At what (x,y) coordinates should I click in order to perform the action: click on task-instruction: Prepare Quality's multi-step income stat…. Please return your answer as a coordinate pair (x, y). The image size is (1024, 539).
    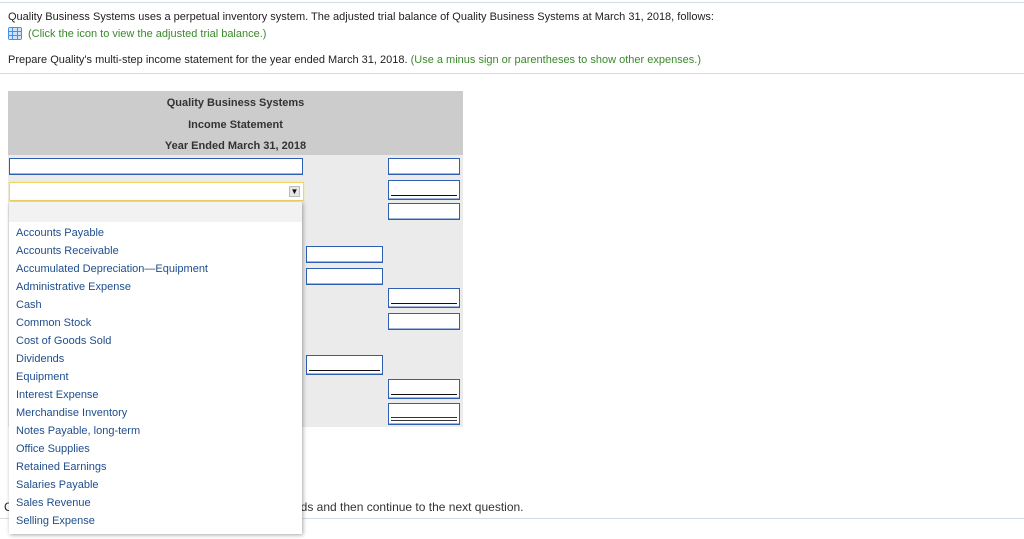
    Looking at the image, I should click on (208, 60).